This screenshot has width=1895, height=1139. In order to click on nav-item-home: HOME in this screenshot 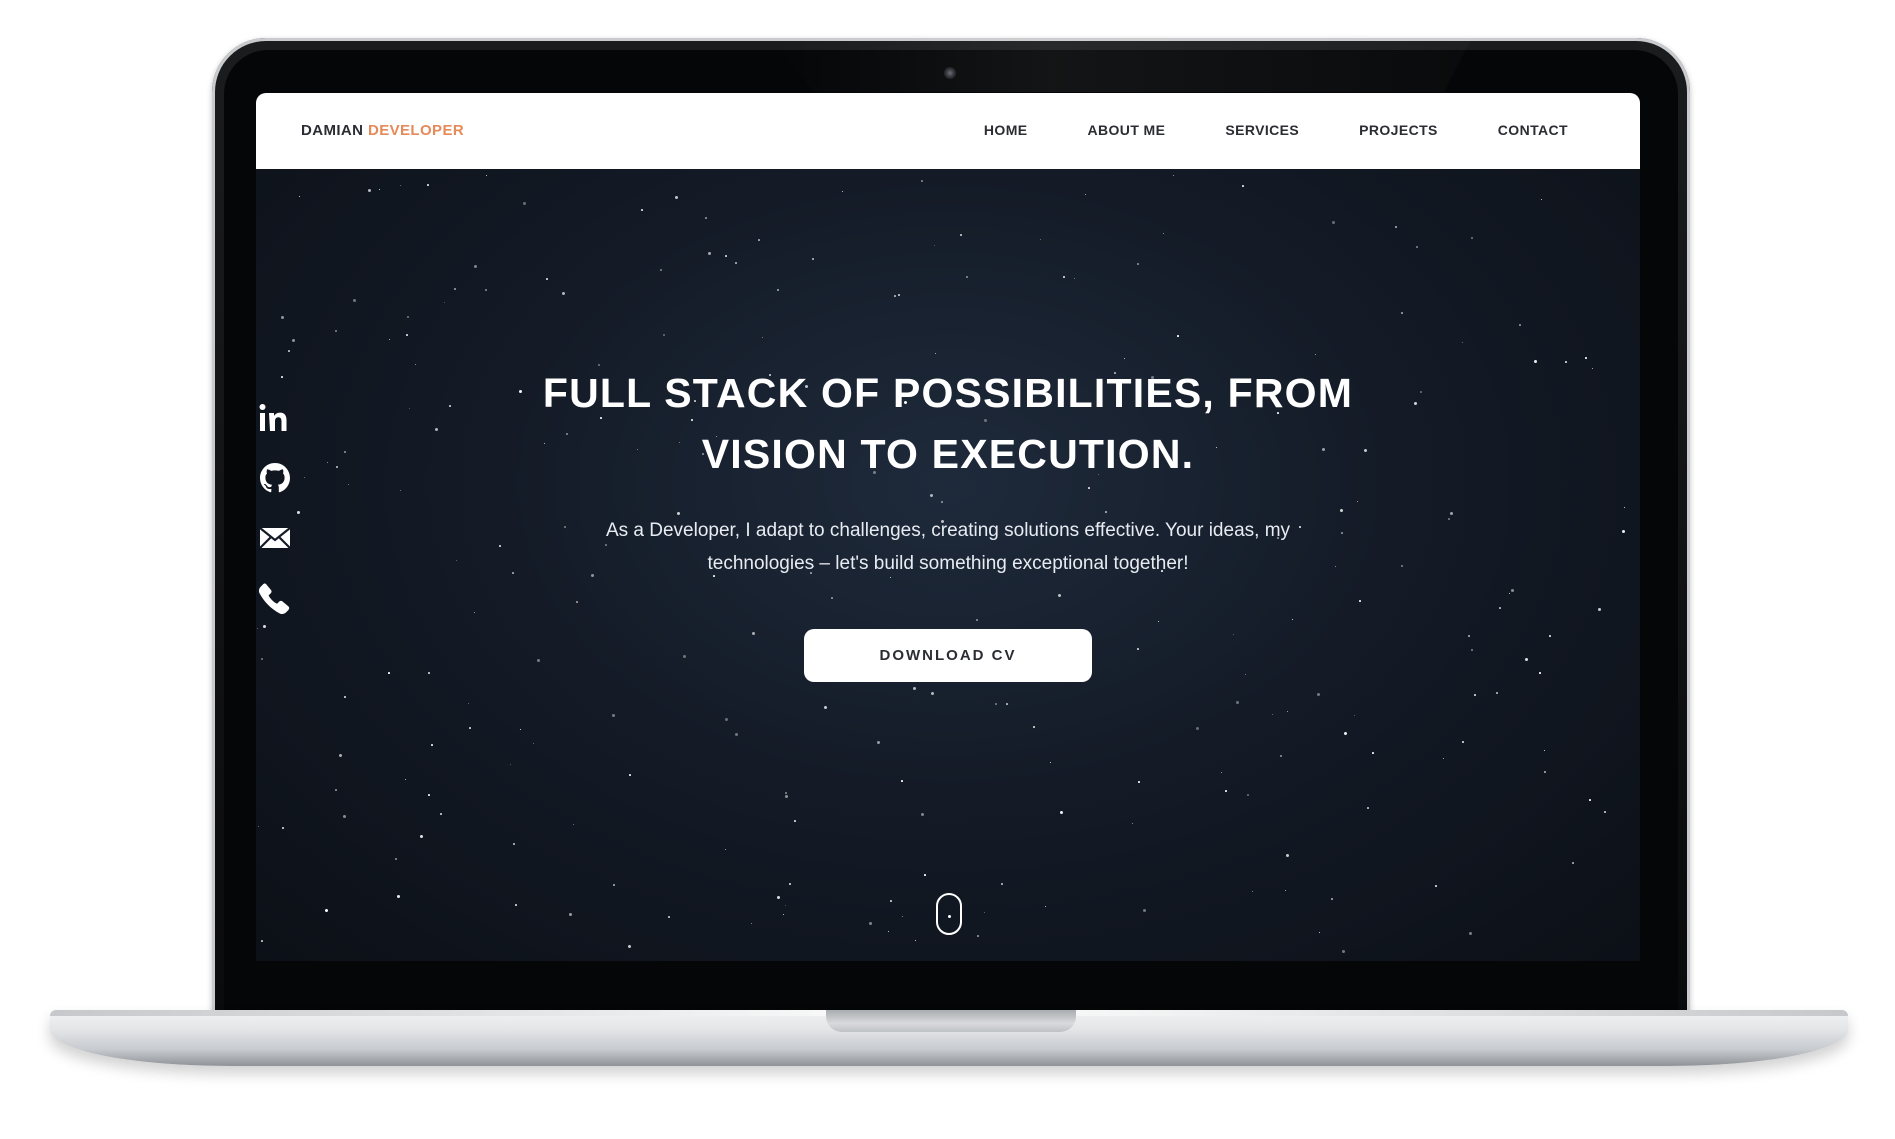, I will do `click(1006, 130)`.